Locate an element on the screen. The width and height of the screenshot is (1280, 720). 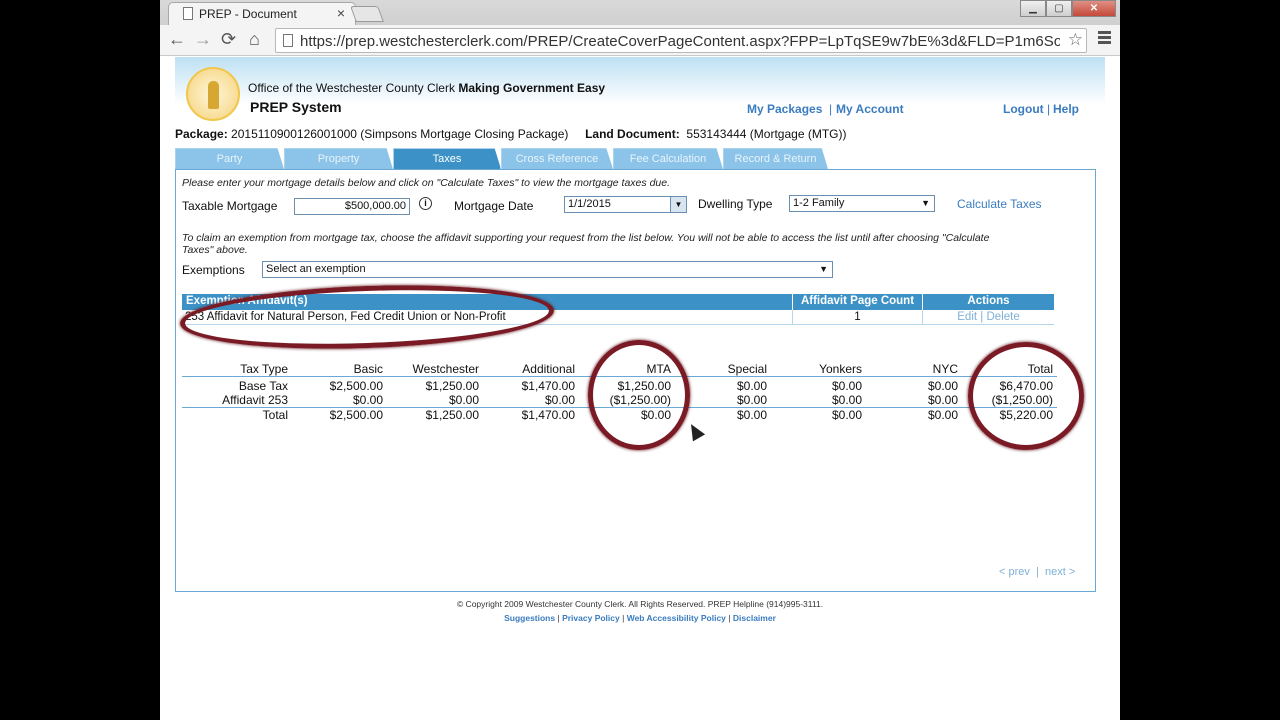
westchester-cell: $0.00 is located at coordinates (463, 400).